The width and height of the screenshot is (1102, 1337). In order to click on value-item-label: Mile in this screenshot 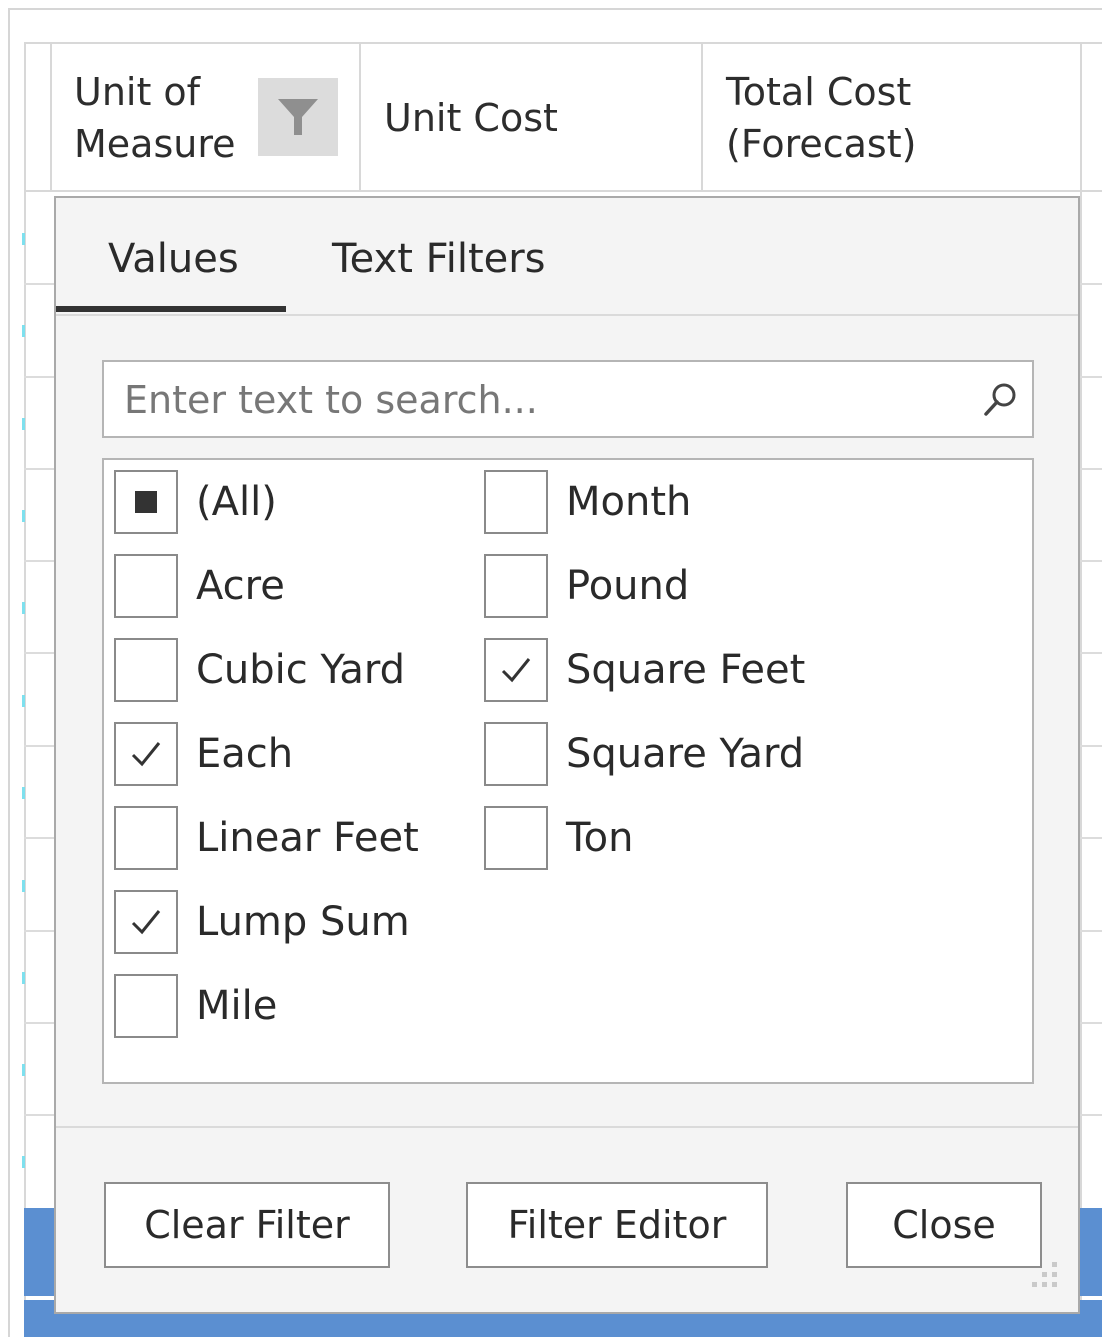, I will do `click(237, 1006)`.